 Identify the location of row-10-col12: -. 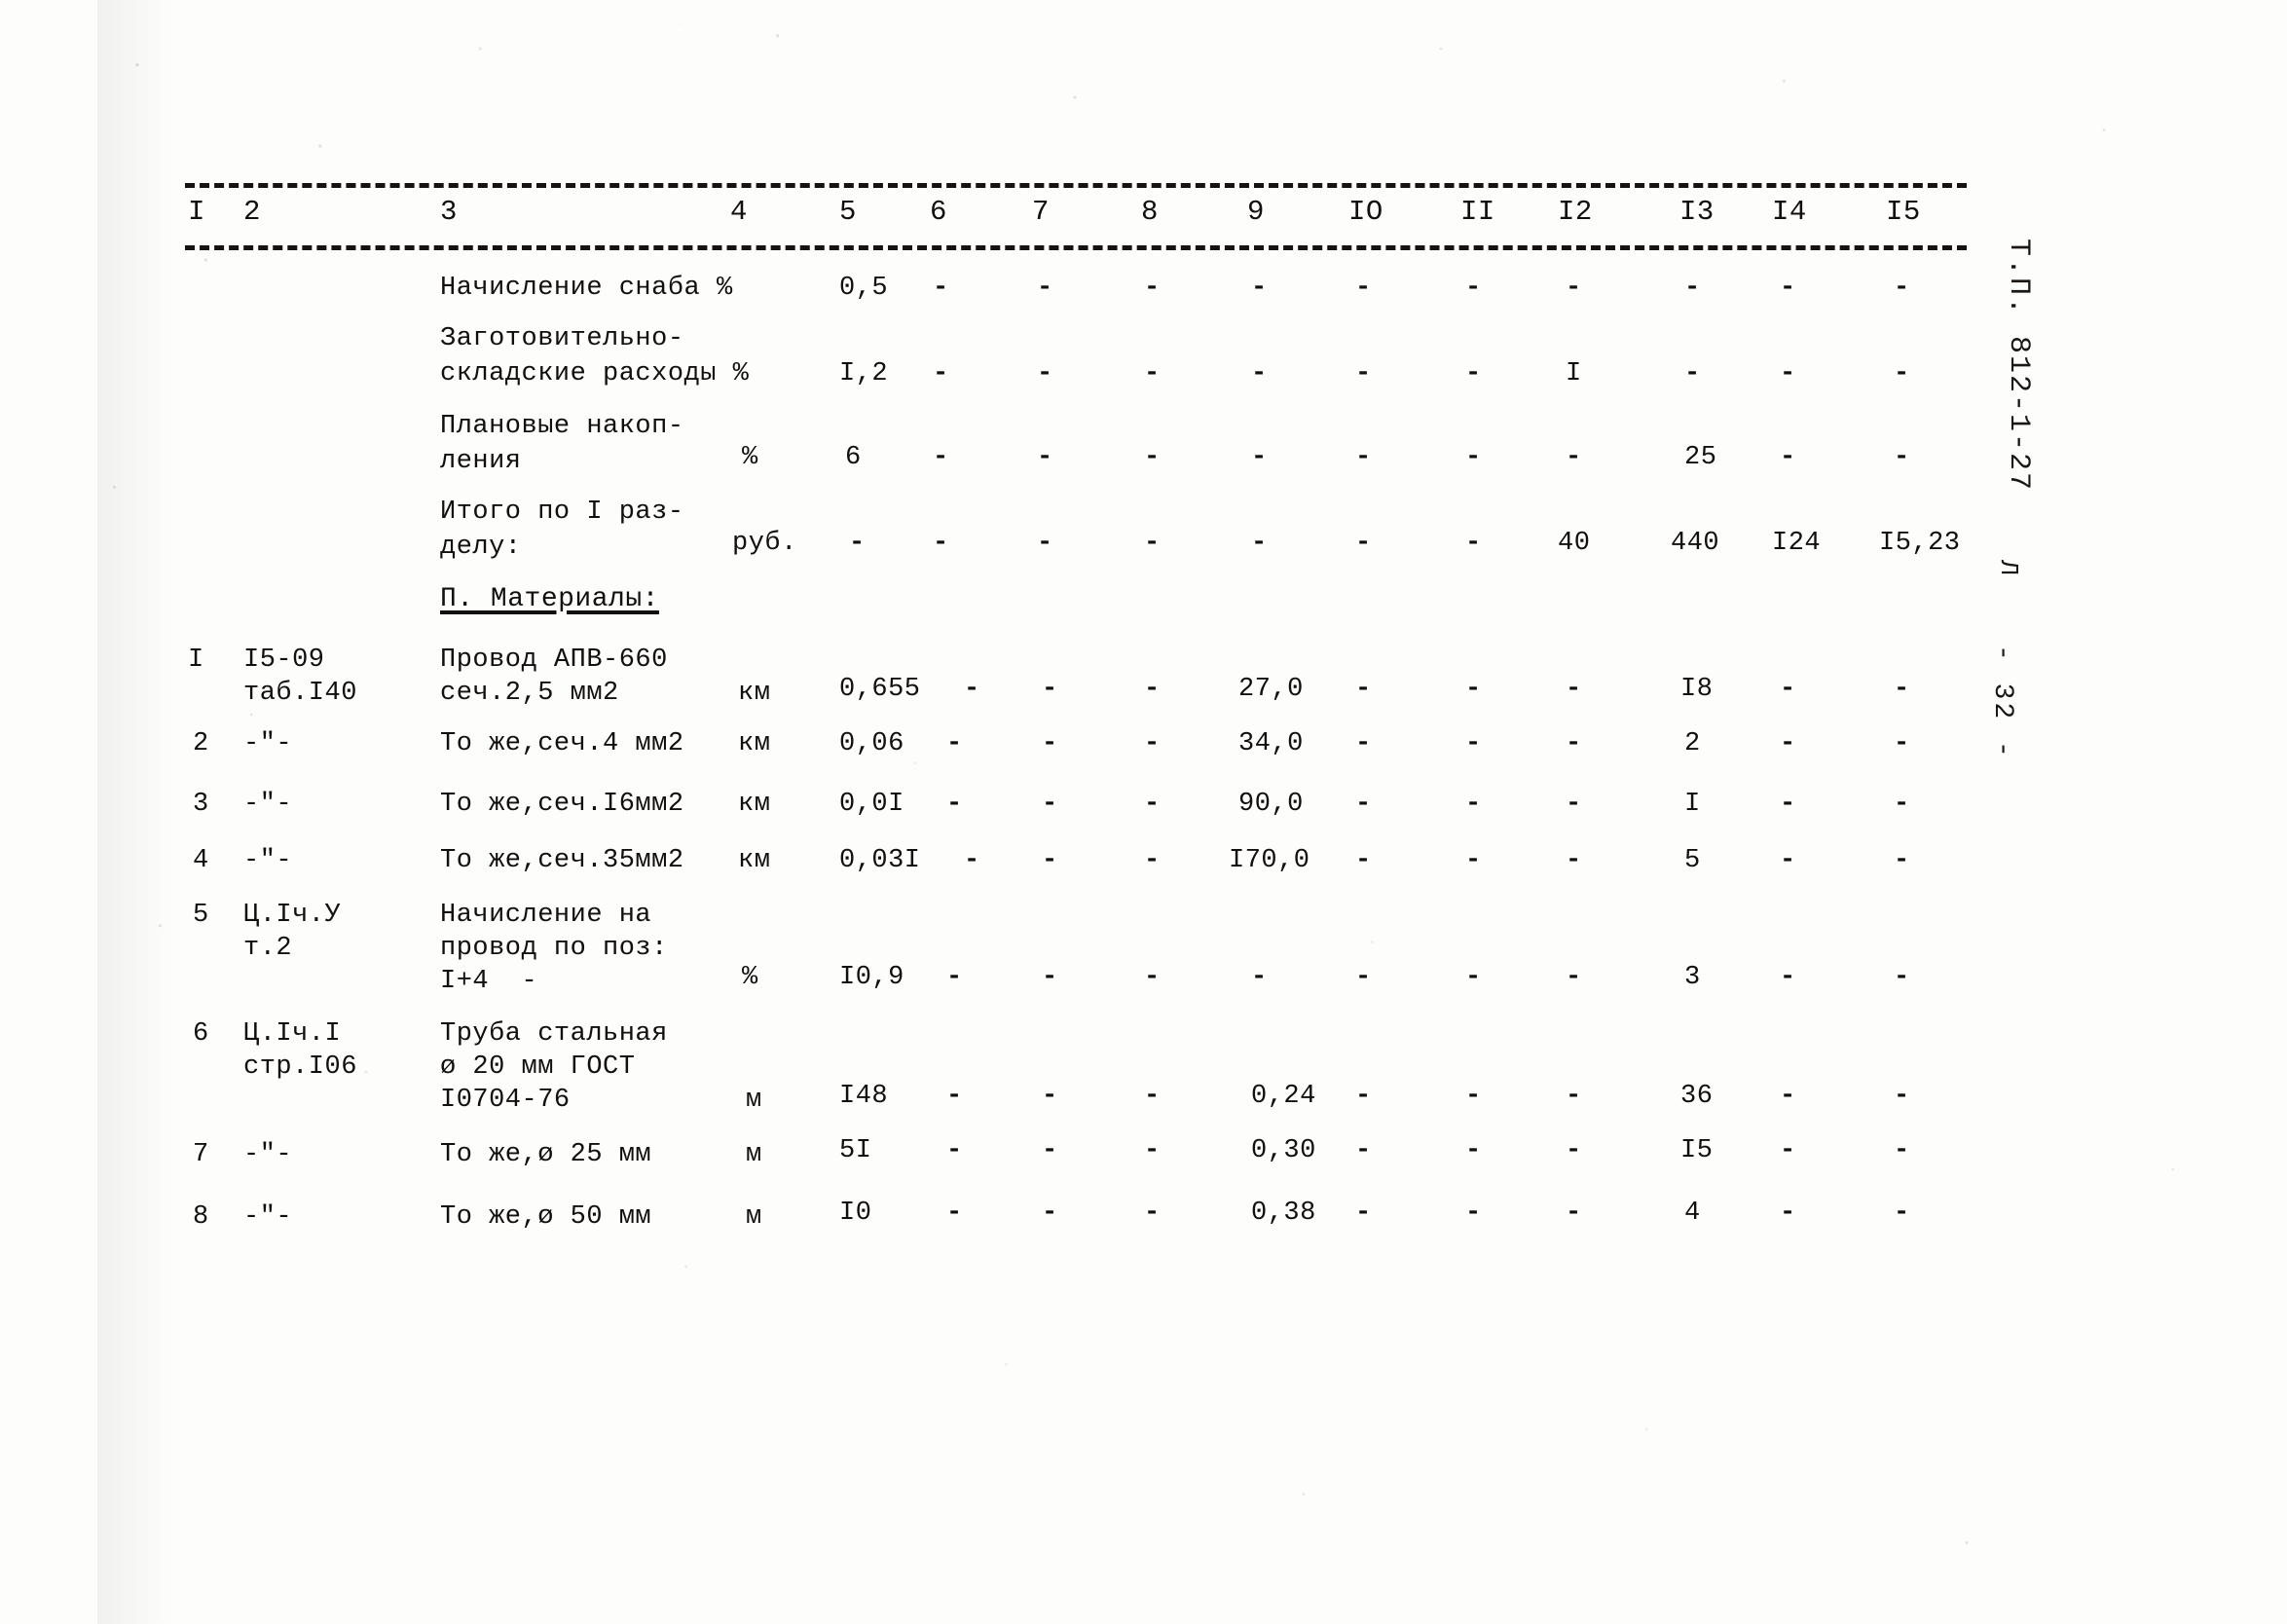
(1574, 1150).